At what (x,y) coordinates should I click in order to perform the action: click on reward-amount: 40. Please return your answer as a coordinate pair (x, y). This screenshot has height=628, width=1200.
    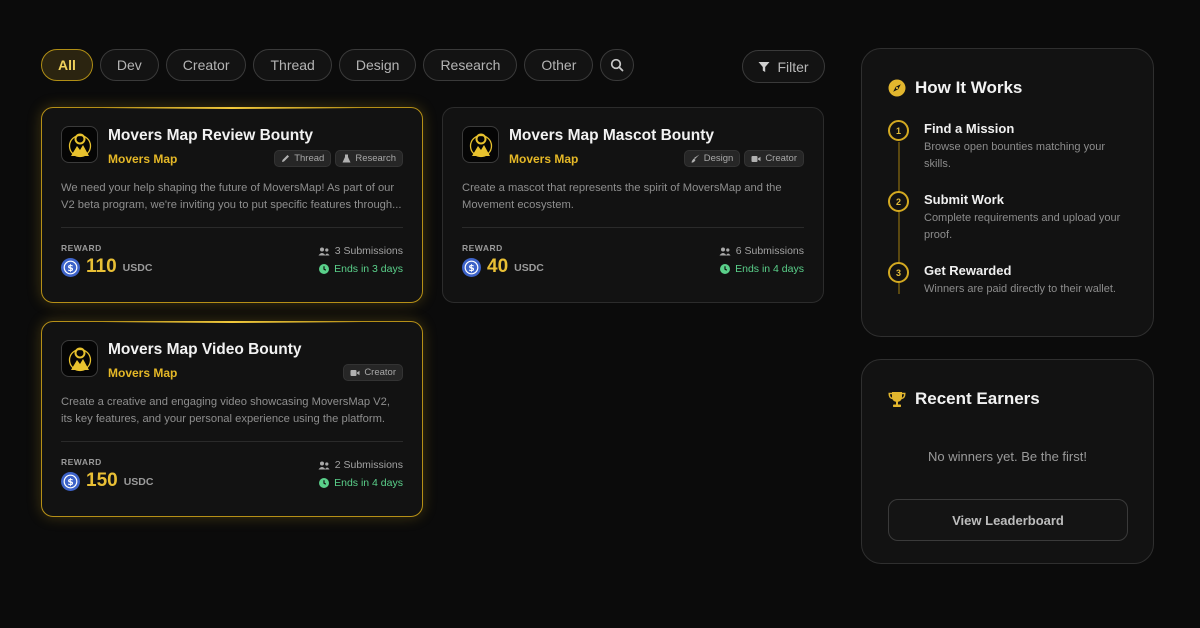
    Looking at the image, I should click on (498, 266).